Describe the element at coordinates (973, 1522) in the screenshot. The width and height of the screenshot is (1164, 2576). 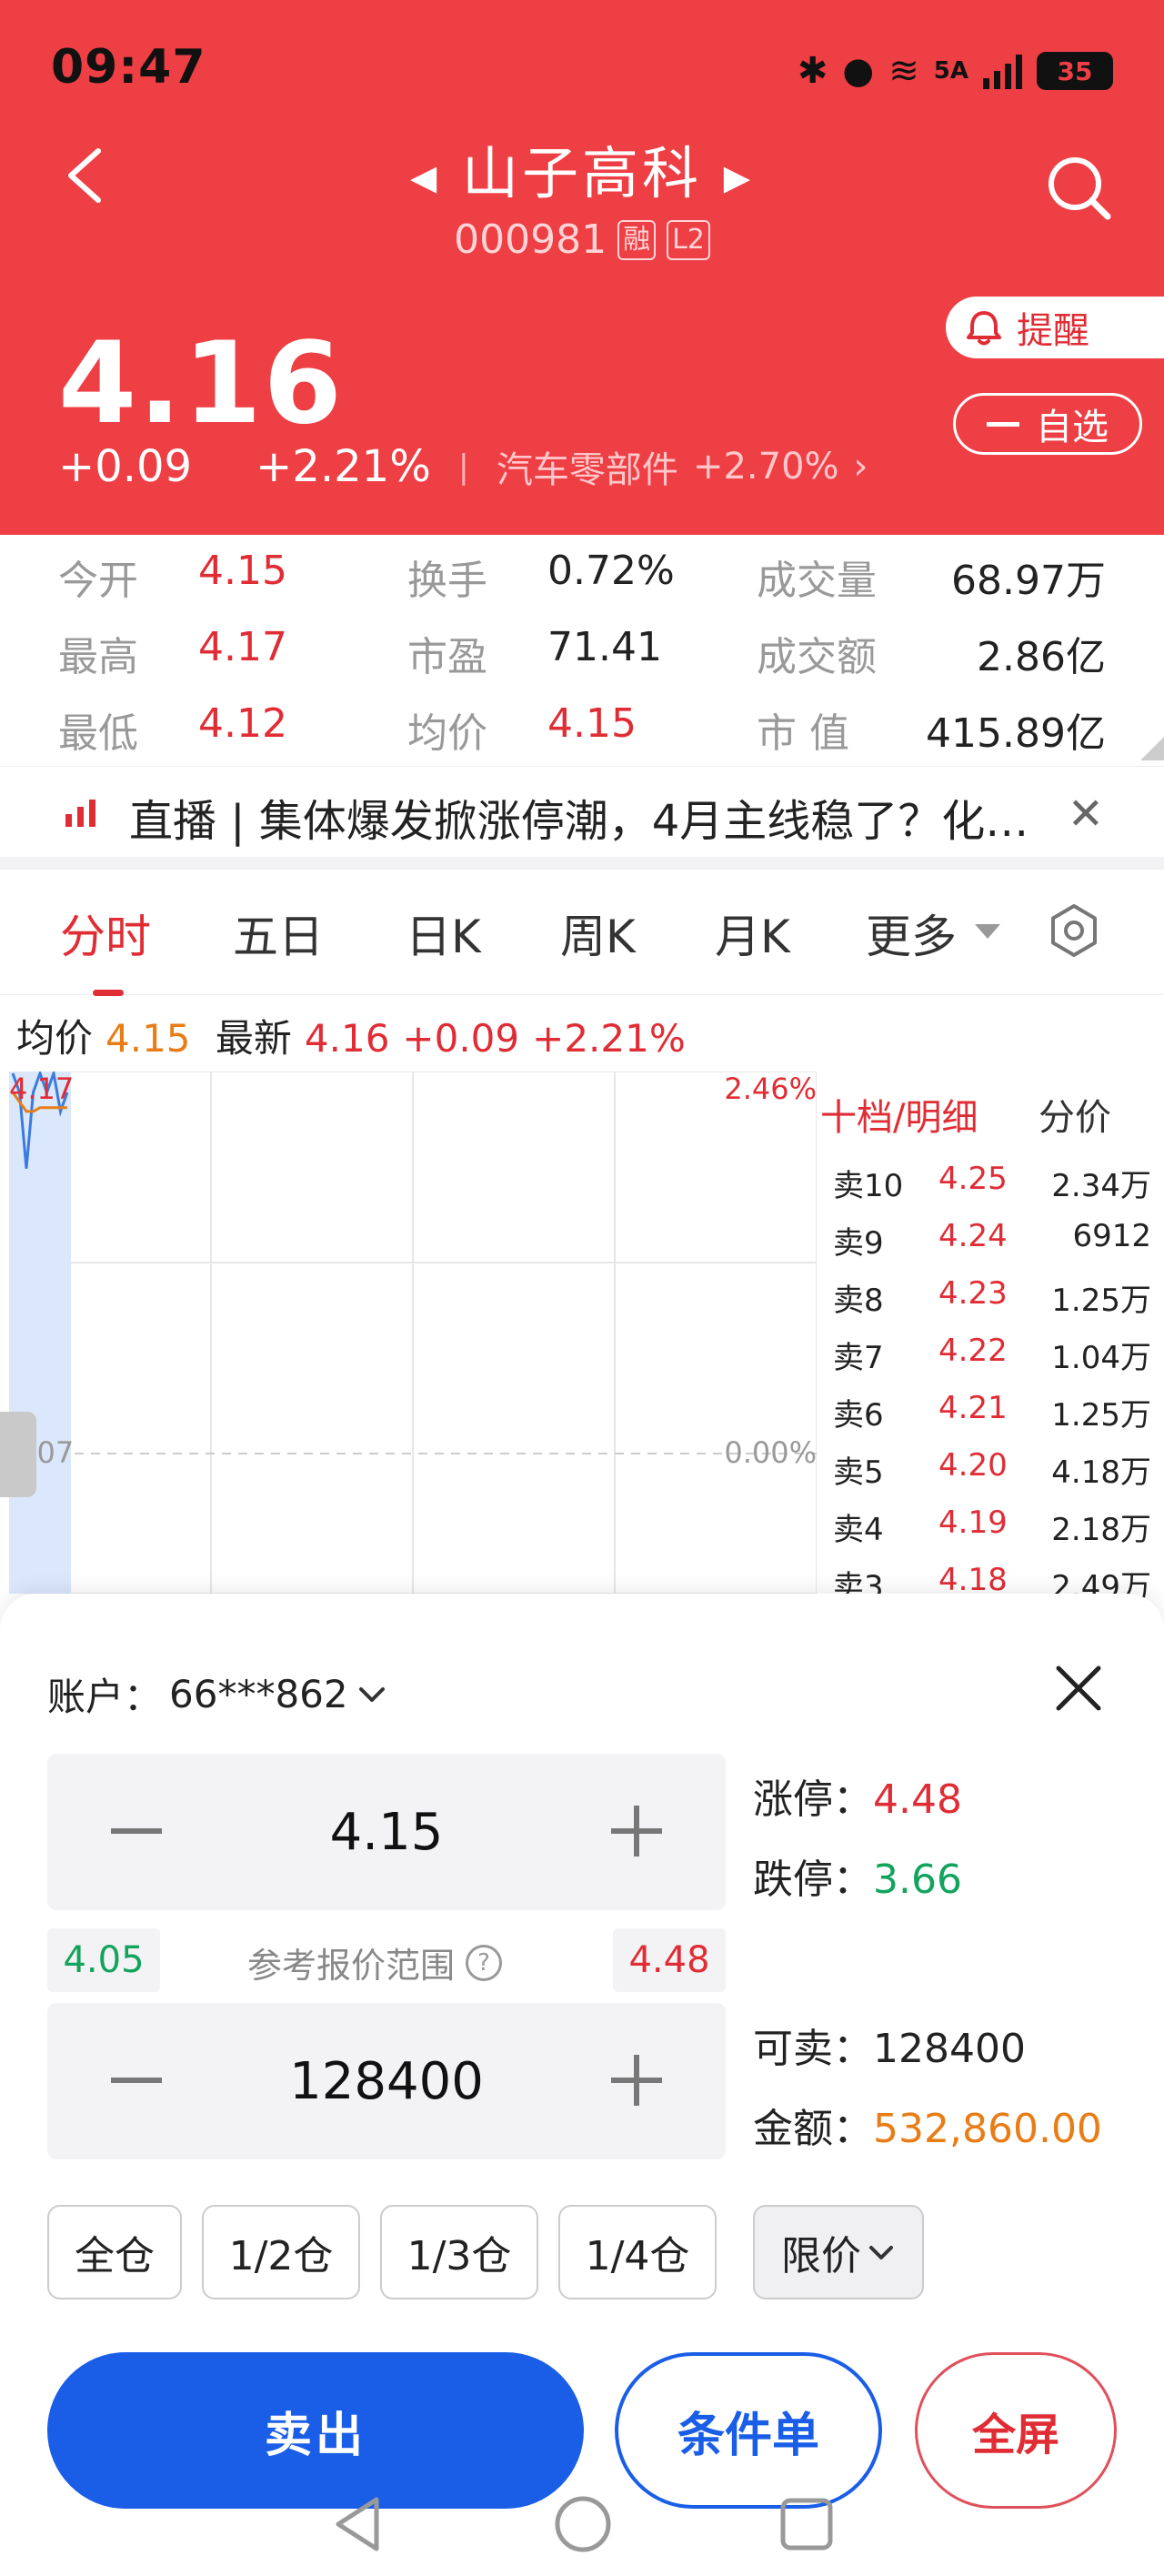
I see `level-price: 4.19` at that location.